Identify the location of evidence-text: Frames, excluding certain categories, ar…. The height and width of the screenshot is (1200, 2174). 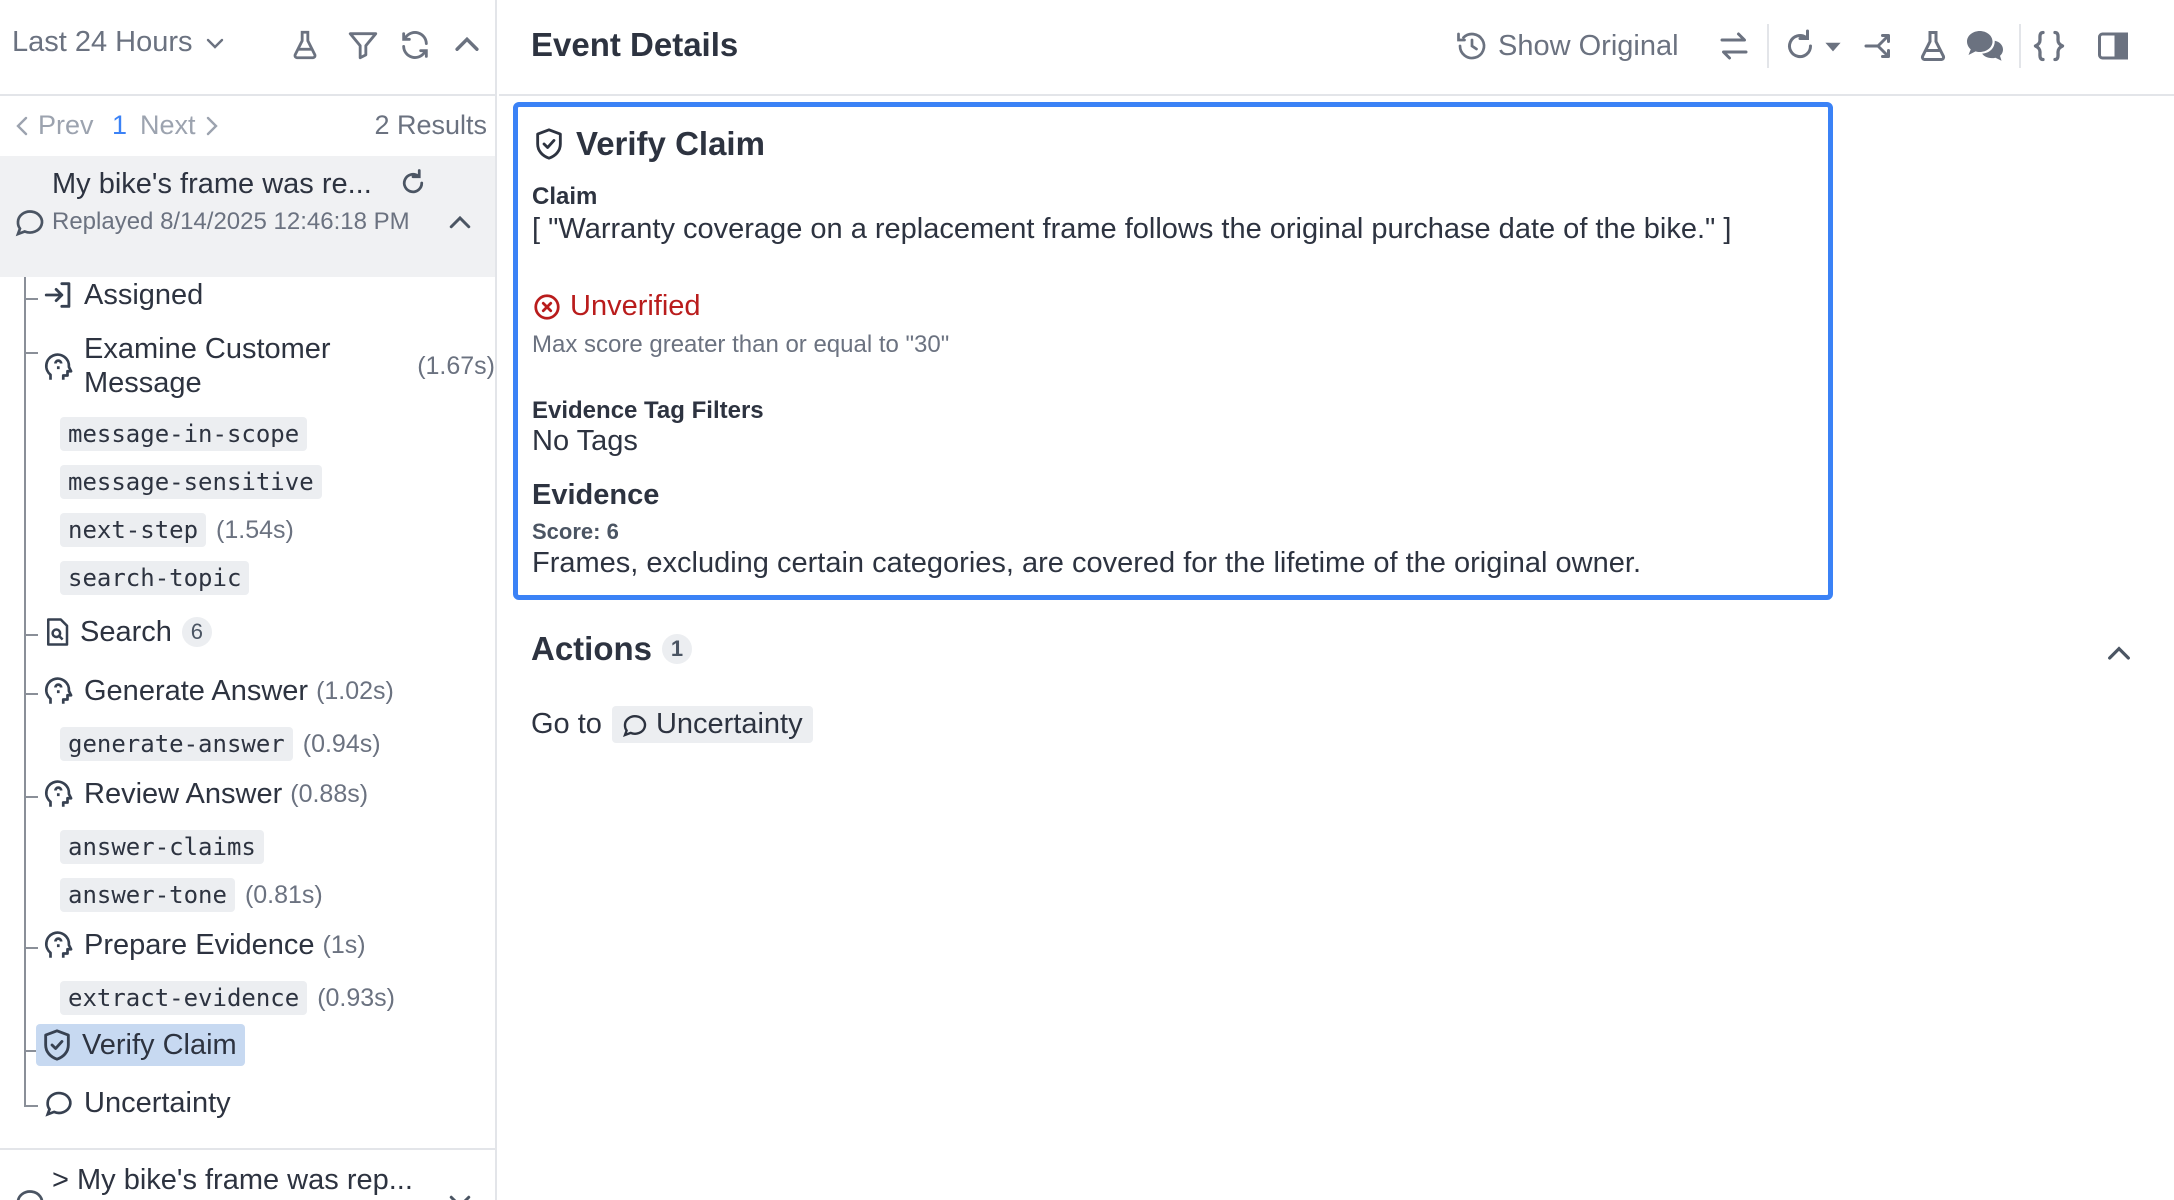
(1086, 563).